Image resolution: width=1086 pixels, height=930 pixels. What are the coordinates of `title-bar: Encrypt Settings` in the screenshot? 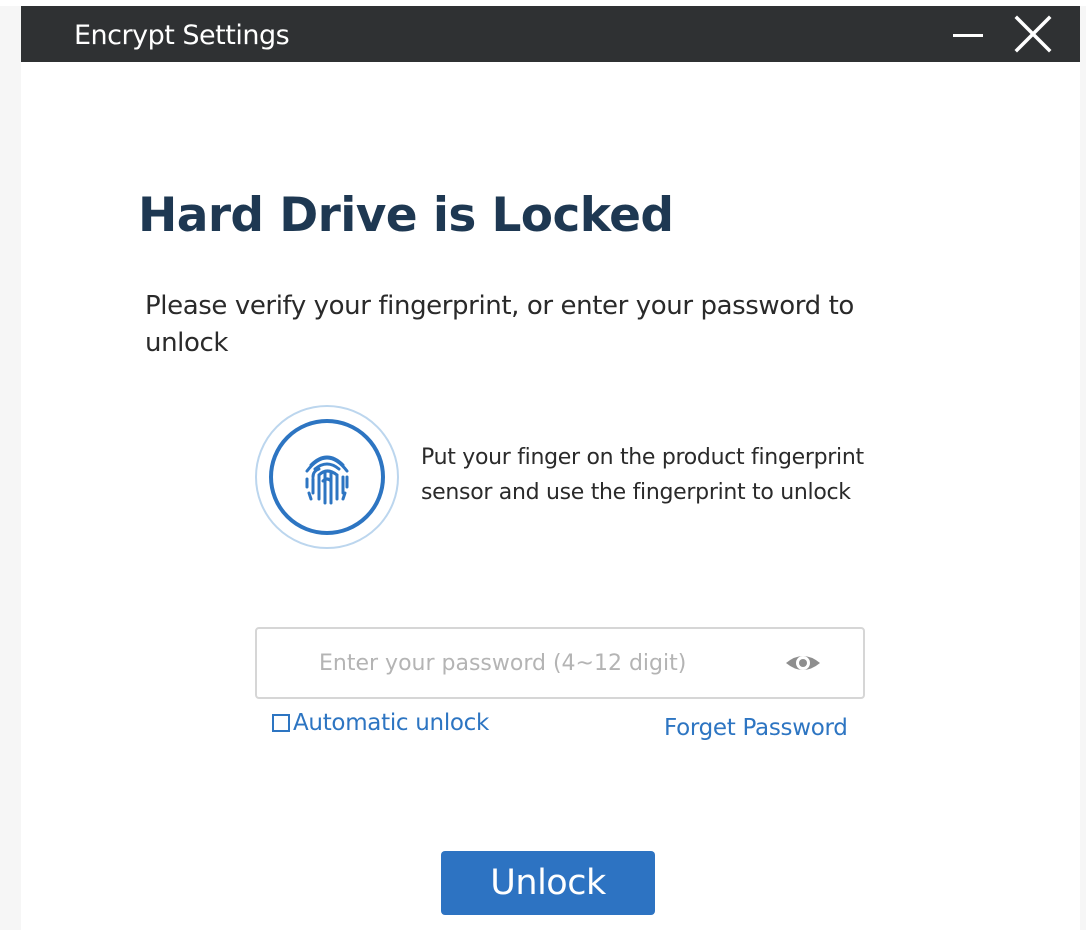 It's located at (550, 34).